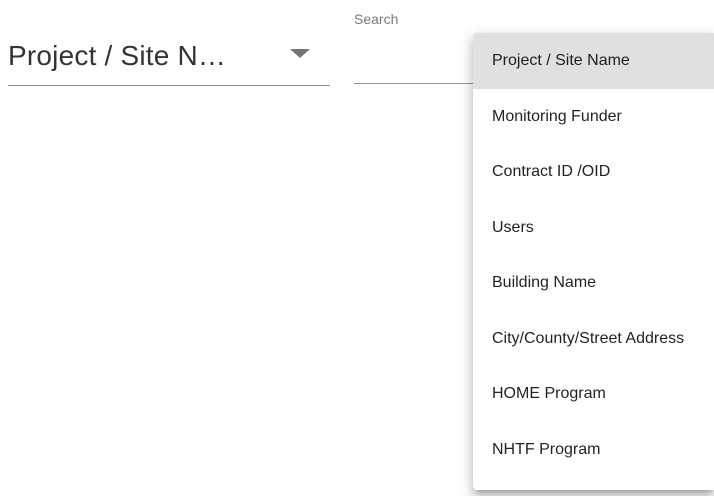  I want to click on menu-item-home-program: HOME Program, so click(593, 394).